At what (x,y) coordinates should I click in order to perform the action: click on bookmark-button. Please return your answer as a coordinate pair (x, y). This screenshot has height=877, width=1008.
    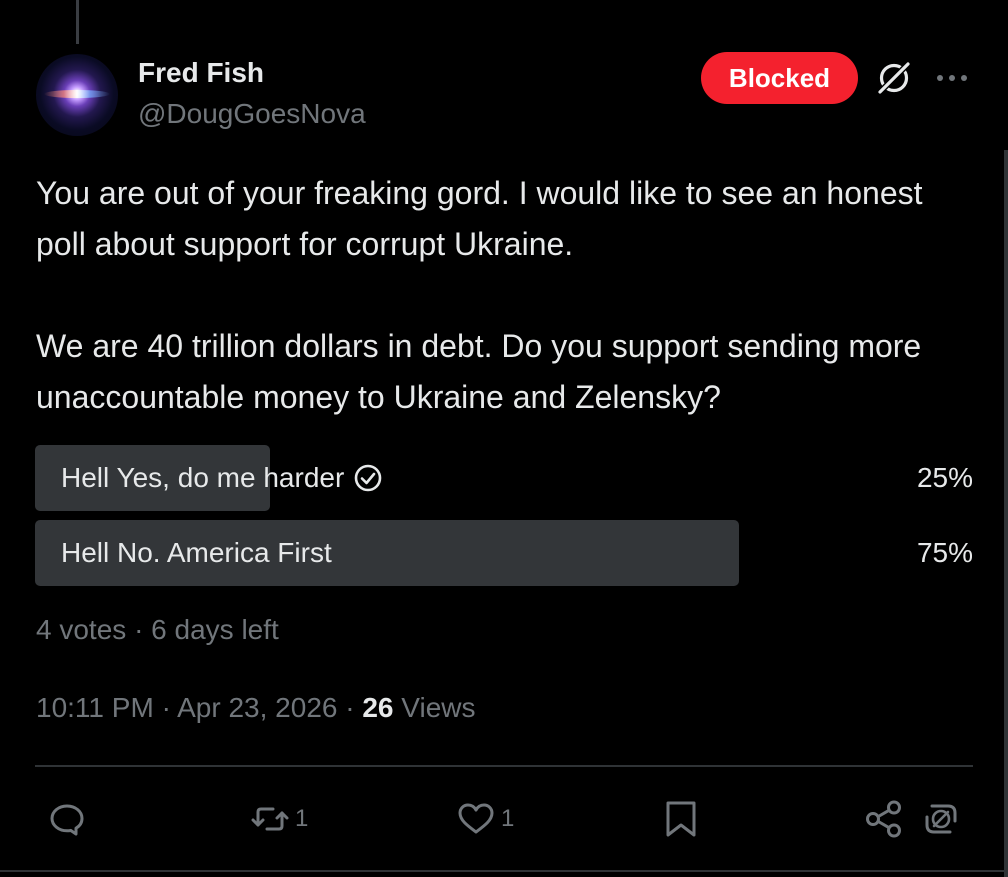
    Looking at the image, I should click on (681, 819).